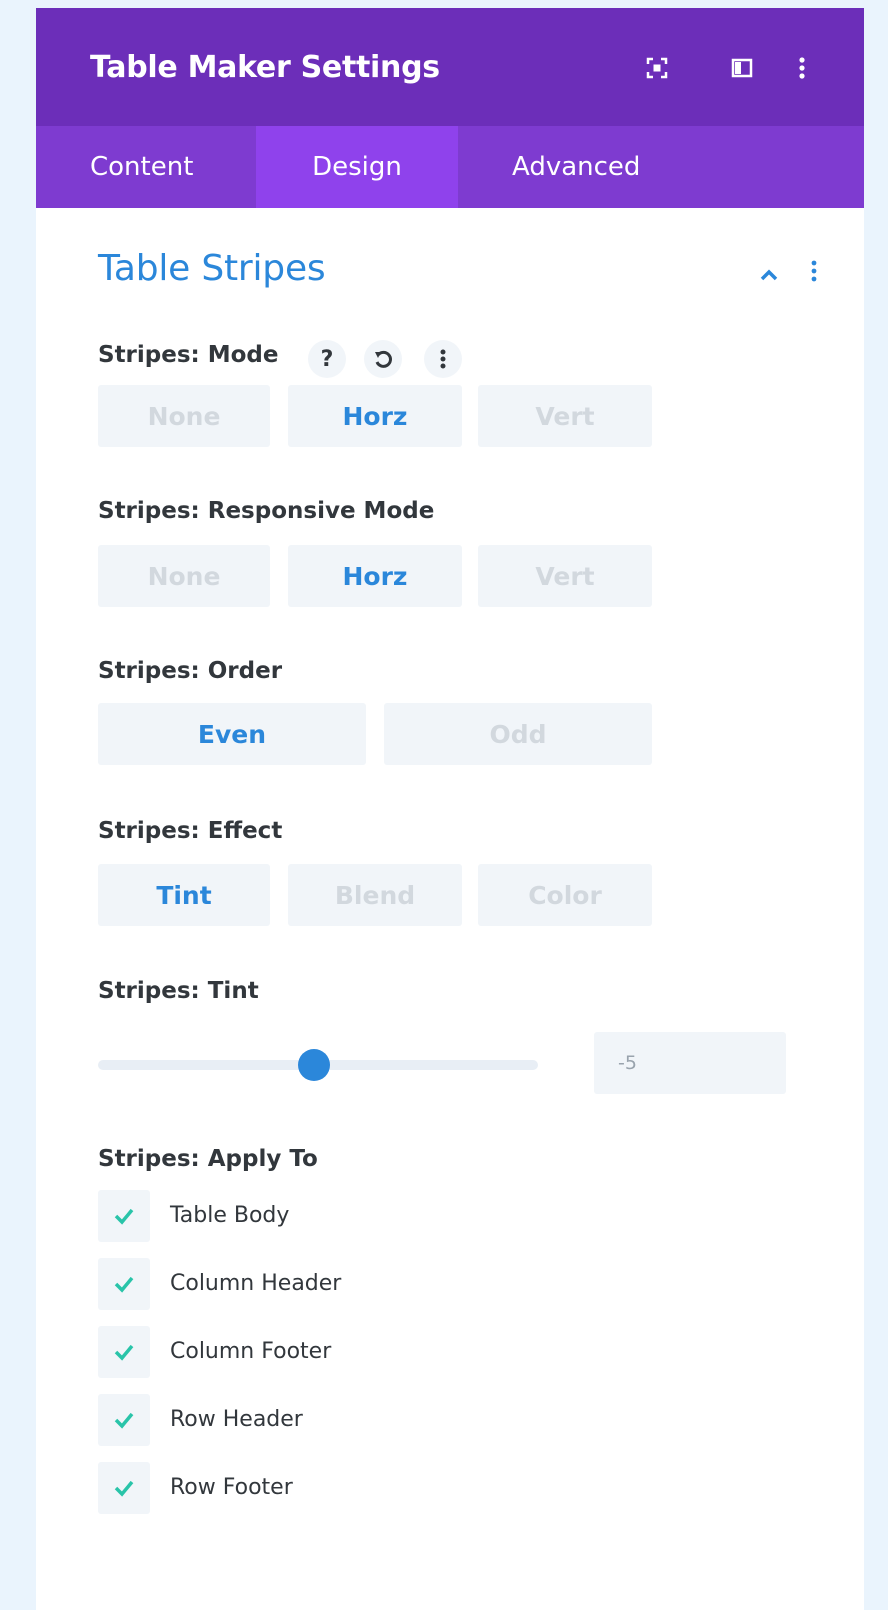  I want to click on mode-option-none: None, so click(184, 416).